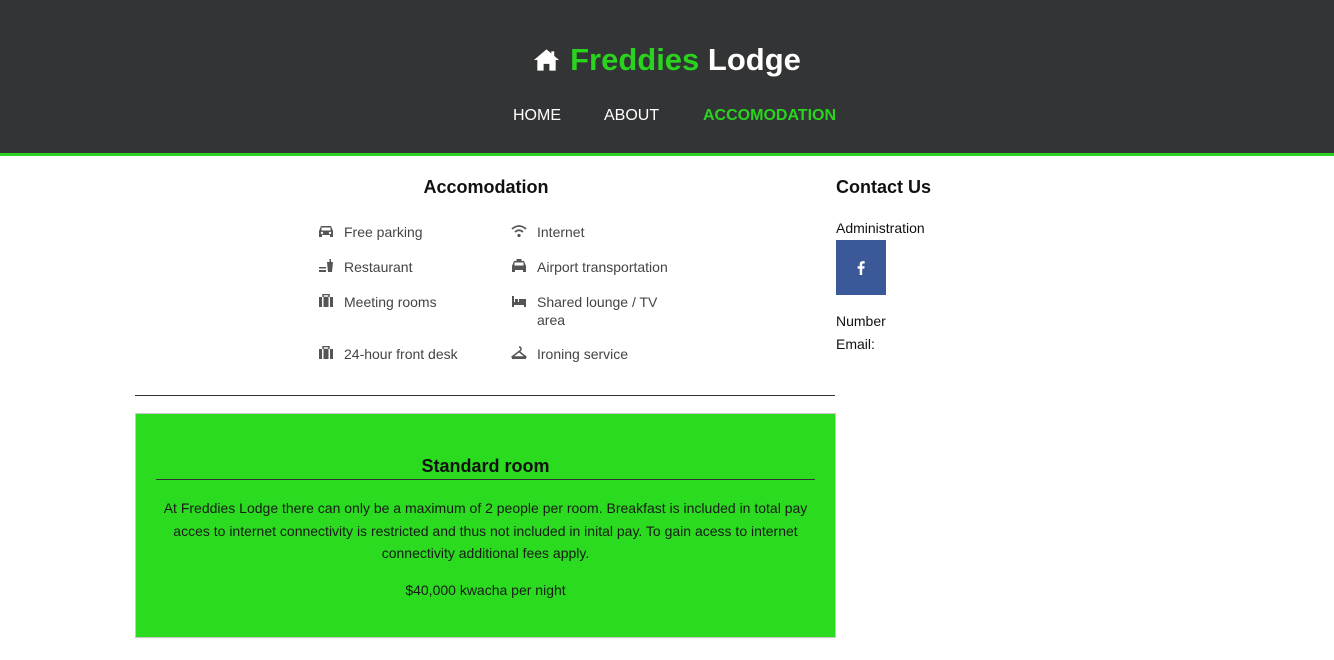  What do you see at coordinates (769, 116) in the screenshot?
I see `nav-accommodation: ACCOMODATION` at bounding box center [769, 116].